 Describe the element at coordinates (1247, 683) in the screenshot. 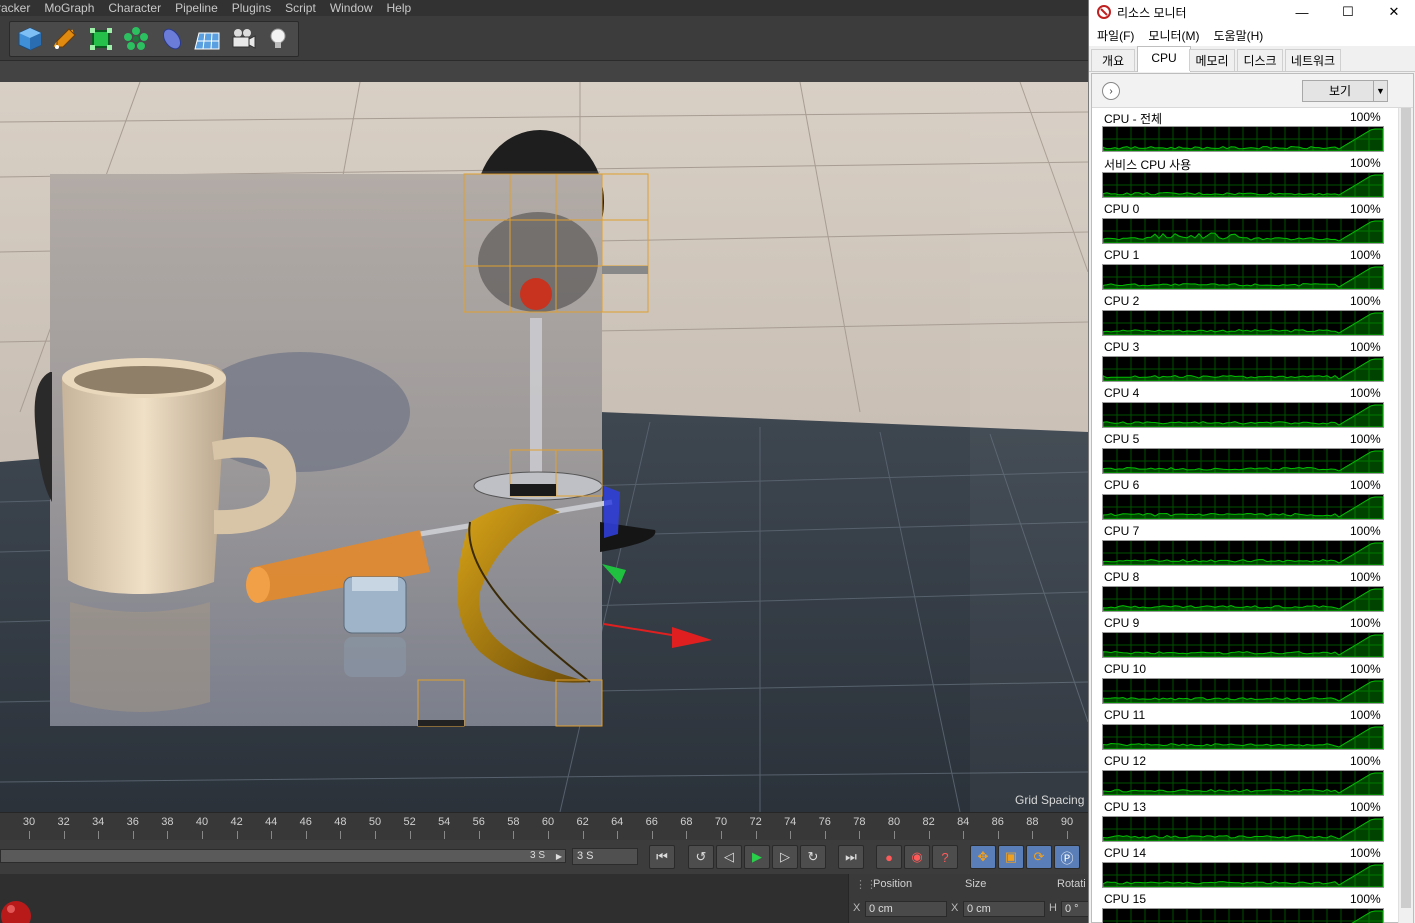

I see `cpu-graph-block: CPU 10 100%` at that location.